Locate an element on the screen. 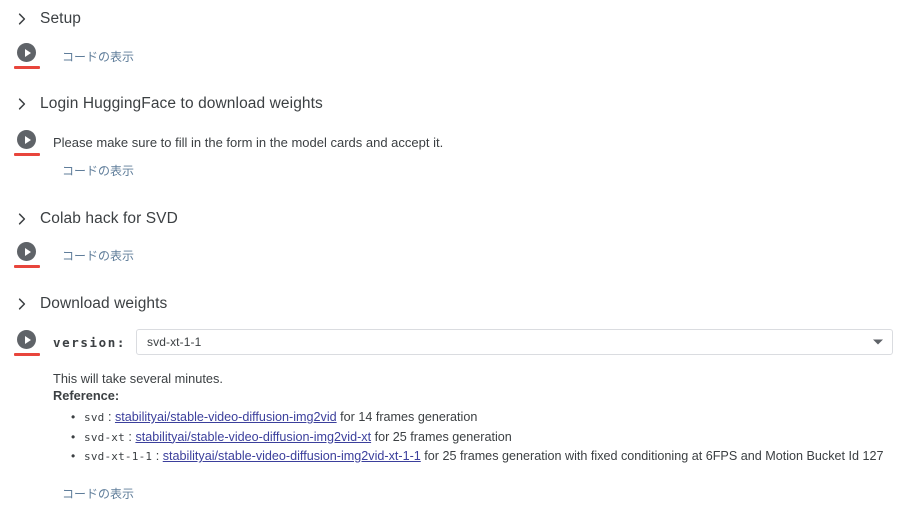 Image resolution: width=900 pixels, height=519 pixels. section-header-login-huggingface: Login HuggingFace to download weights is located at coordinates (167, 104).